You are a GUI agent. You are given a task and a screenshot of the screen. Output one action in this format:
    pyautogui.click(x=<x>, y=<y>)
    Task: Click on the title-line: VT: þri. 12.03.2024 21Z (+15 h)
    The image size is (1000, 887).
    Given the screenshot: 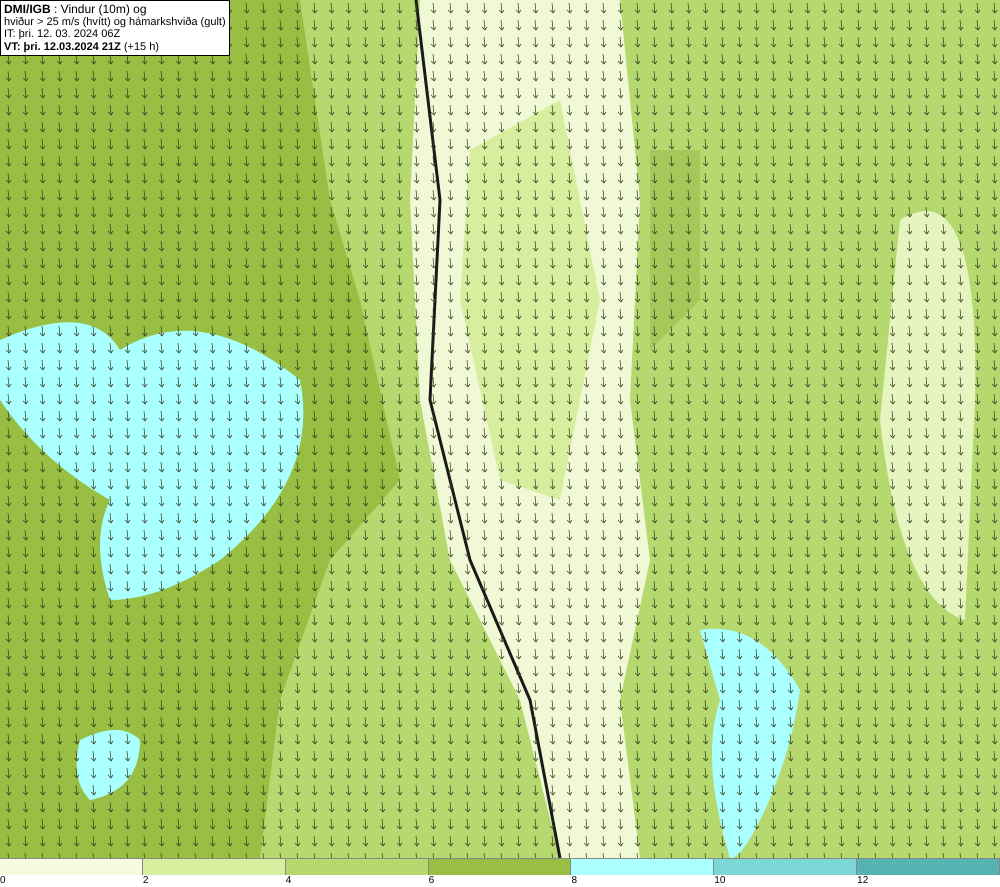 What is the action you would take?
    pyautogui.click(x=82, y=46)
    